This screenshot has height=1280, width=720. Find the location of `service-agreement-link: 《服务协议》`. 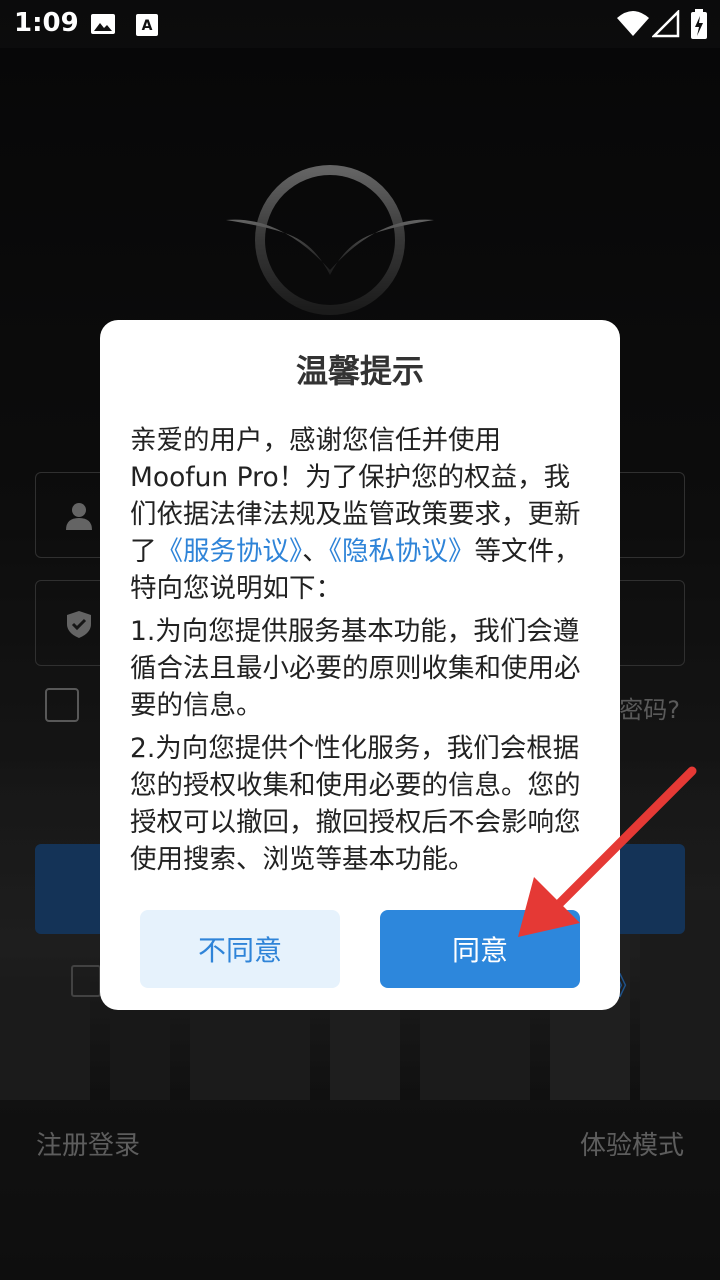

service-agreement-link: 《服务协议》 is located at coordinates (230, 551).